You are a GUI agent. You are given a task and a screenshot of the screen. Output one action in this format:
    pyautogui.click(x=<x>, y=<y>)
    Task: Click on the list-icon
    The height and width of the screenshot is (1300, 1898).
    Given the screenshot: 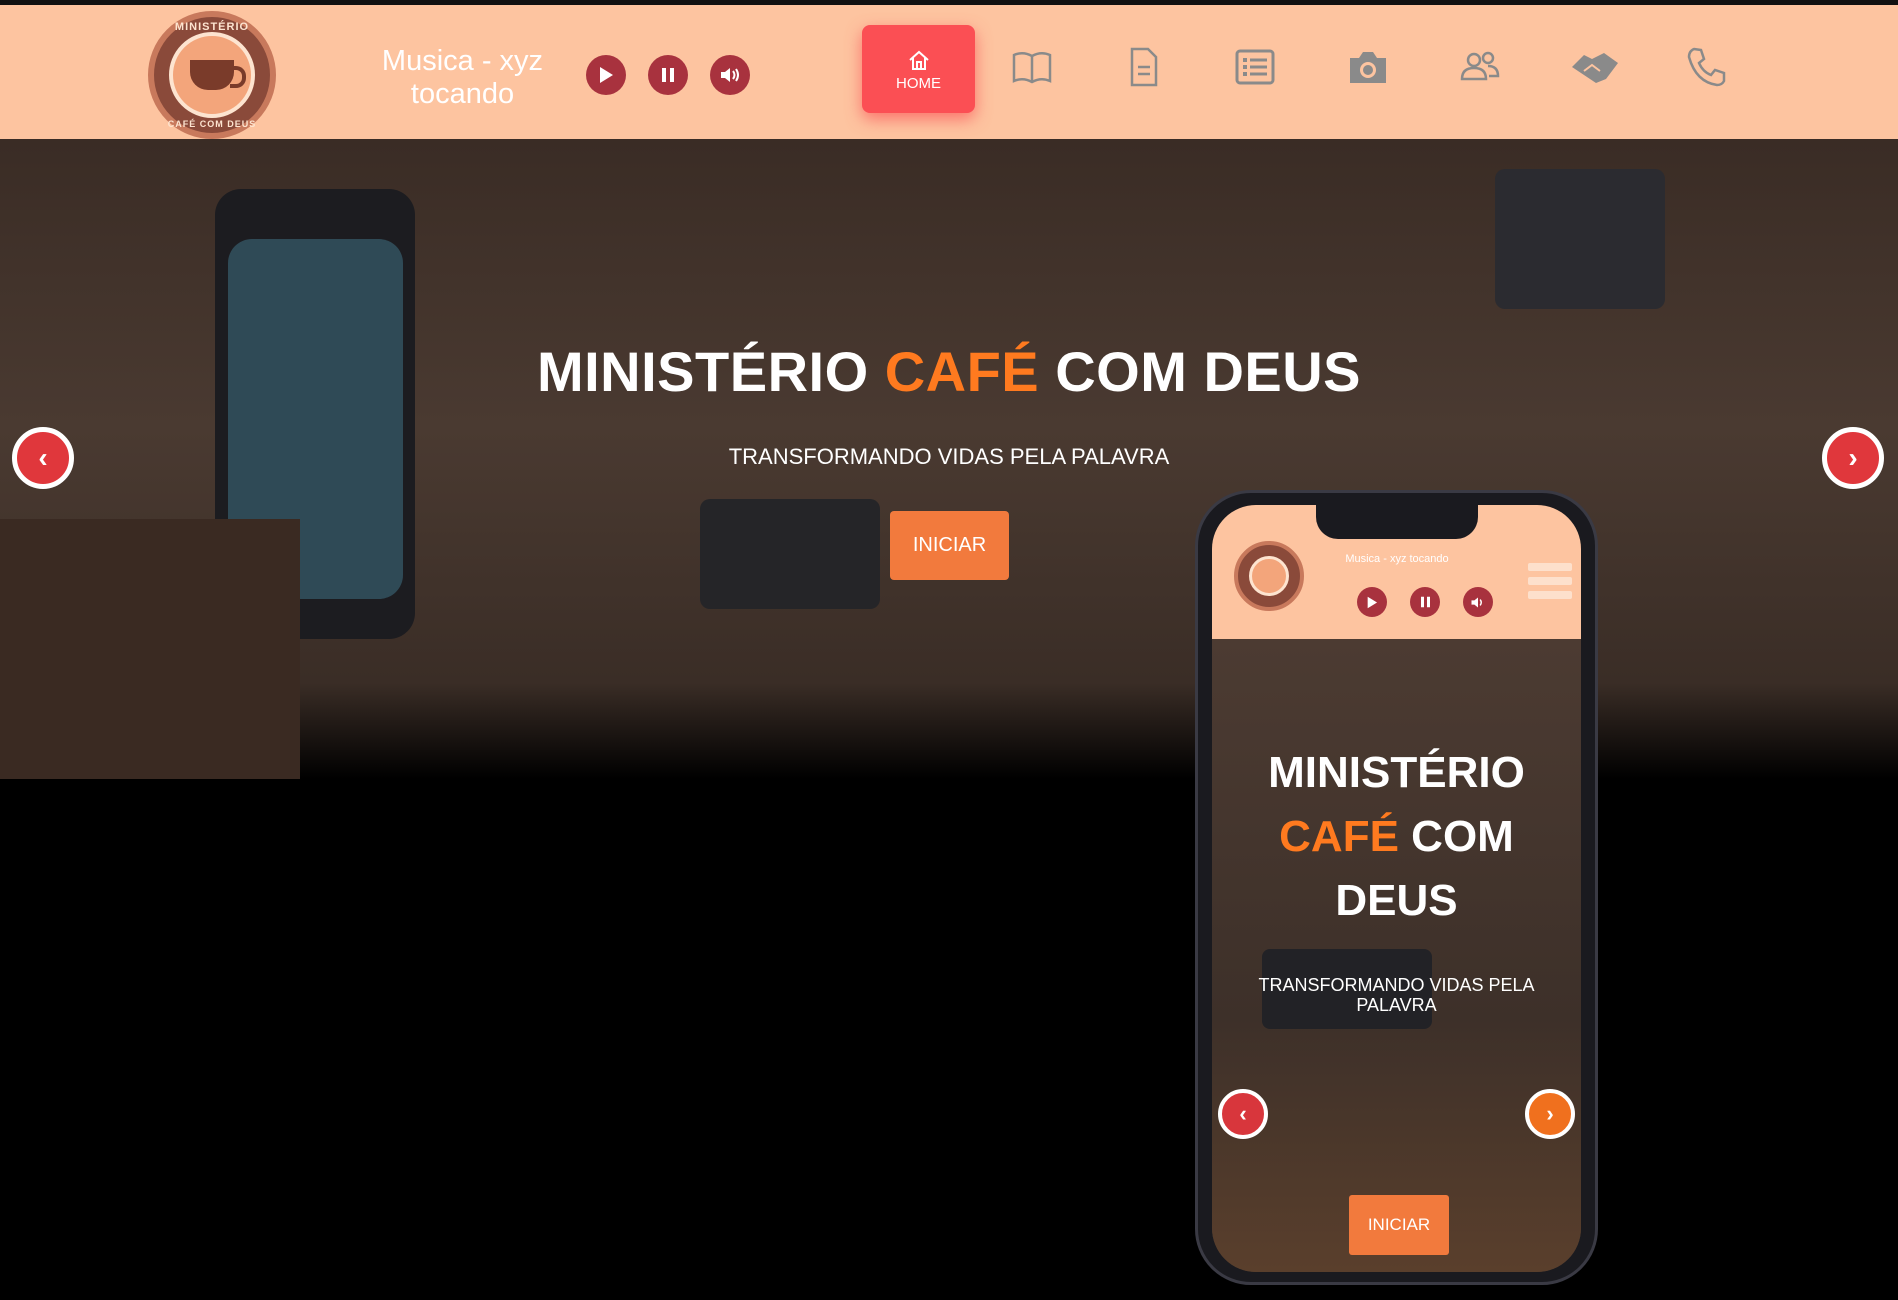 What is the action you would take?
    pyautogui.click(x=1255, y=67)
    